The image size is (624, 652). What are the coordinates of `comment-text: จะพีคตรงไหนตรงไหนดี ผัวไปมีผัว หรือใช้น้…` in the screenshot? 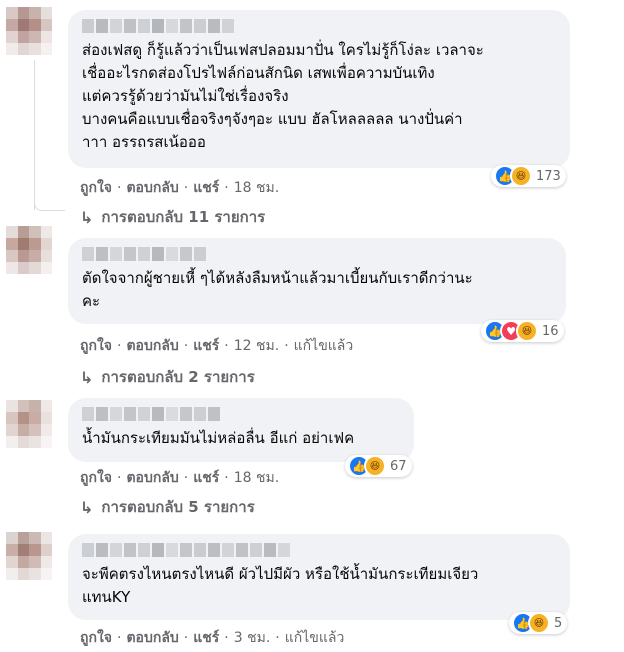 It's located at (280, 585).